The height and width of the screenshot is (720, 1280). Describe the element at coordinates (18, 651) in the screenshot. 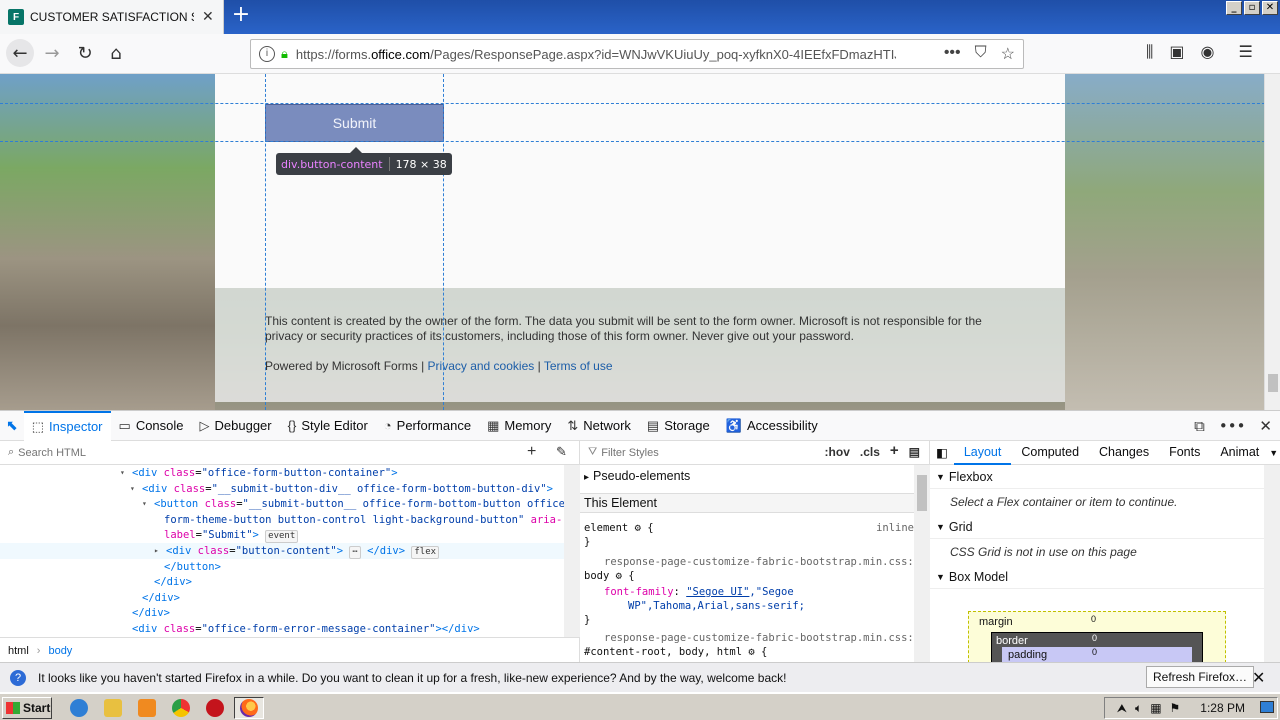

I see `breadcrumb-html: html` at that location.